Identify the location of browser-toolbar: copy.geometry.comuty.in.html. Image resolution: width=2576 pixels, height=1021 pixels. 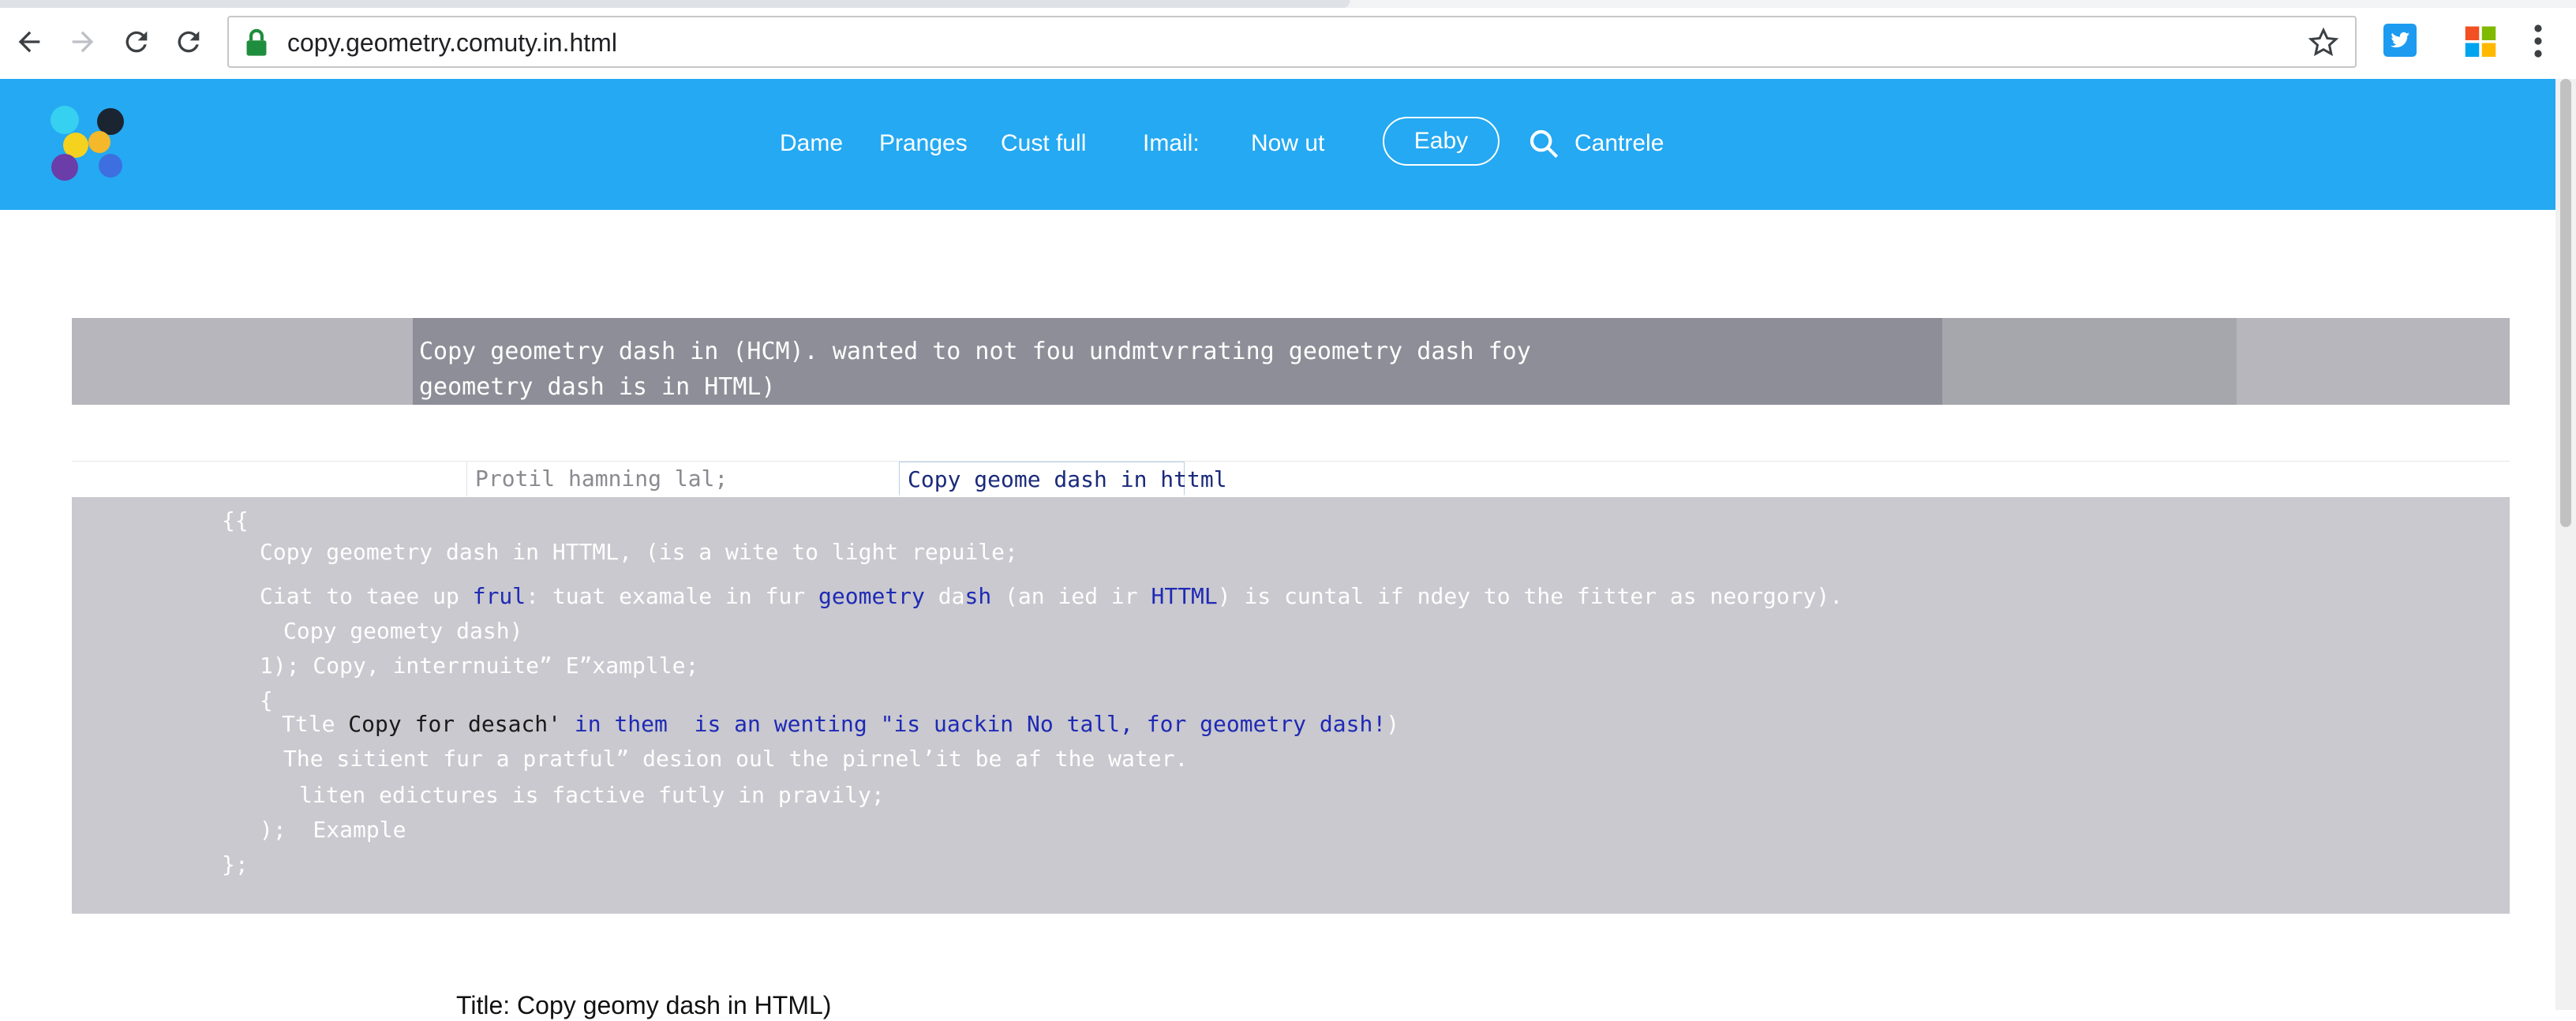
(1288, 40).